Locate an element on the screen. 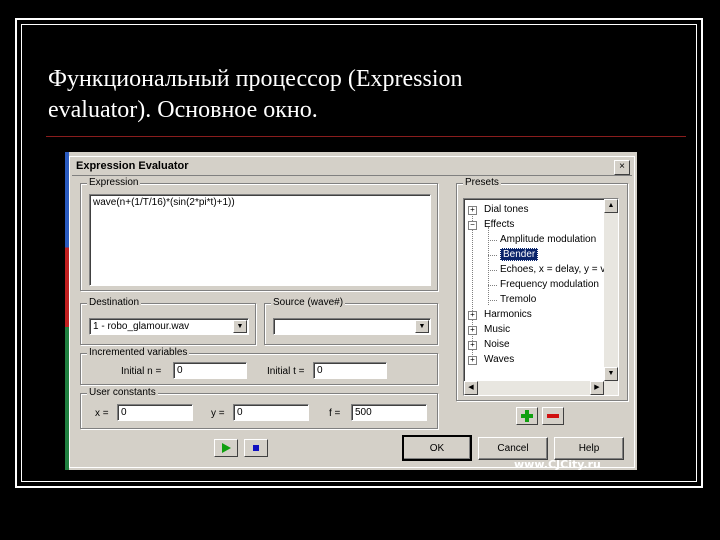 This screenshot has height=540, width=720. ok-button: OK is located at coordinates (437, 448).